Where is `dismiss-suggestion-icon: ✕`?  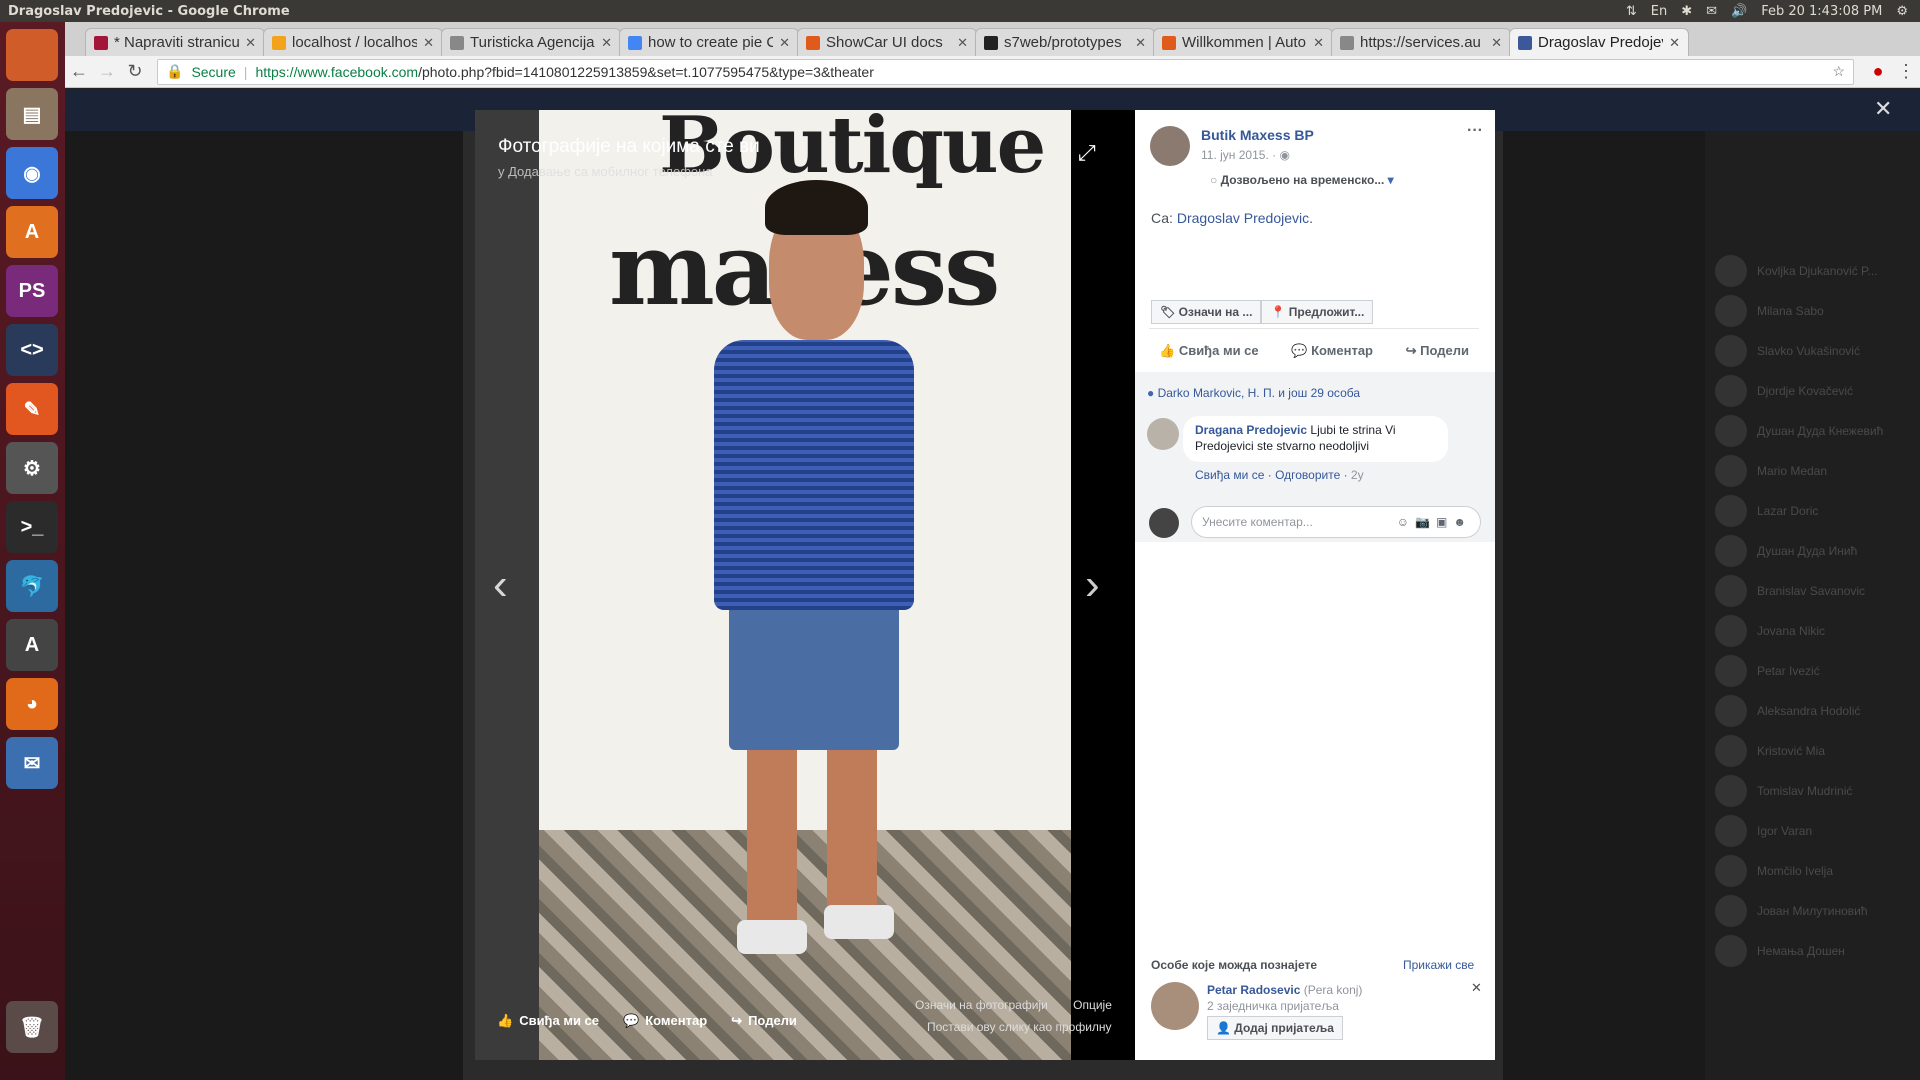
dismiss-suggestion-icon: ✕ is located at coordinates (1476, 988).